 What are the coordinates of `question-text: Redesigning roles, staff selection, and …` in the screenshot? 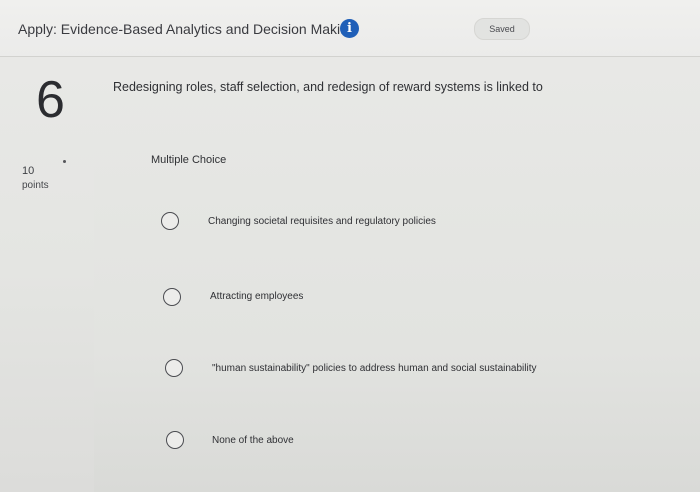 It's located at (328, 87).